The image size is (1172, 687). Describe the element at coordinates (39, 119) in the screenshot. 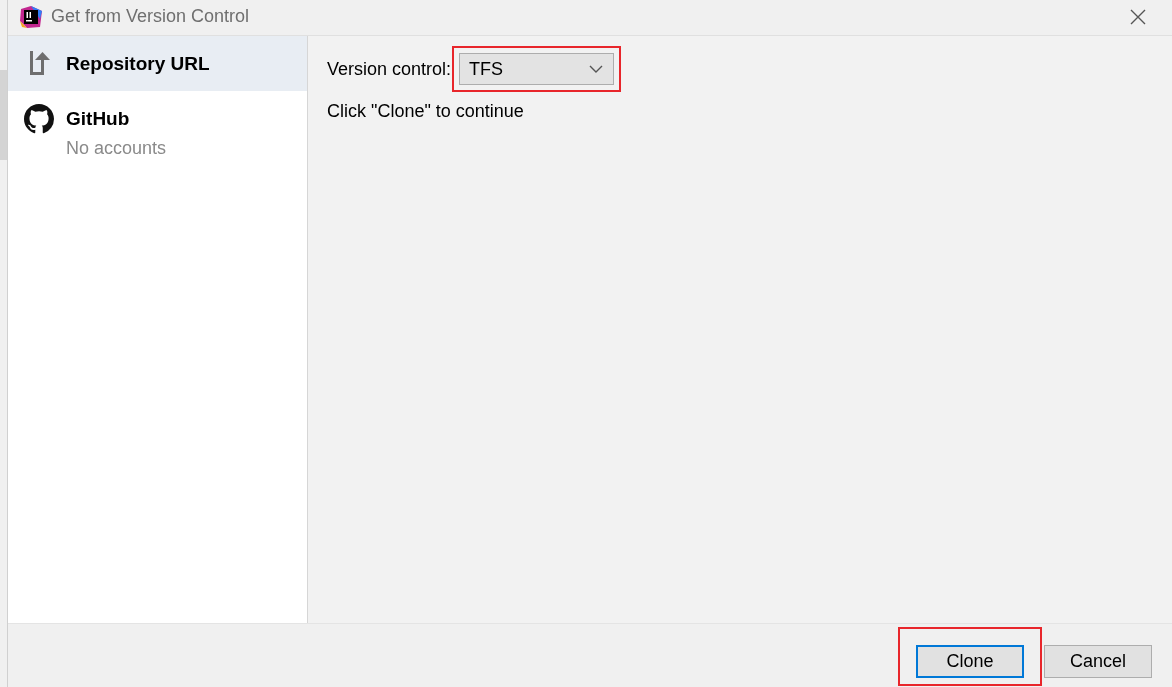

I see `github-icon` at that location.